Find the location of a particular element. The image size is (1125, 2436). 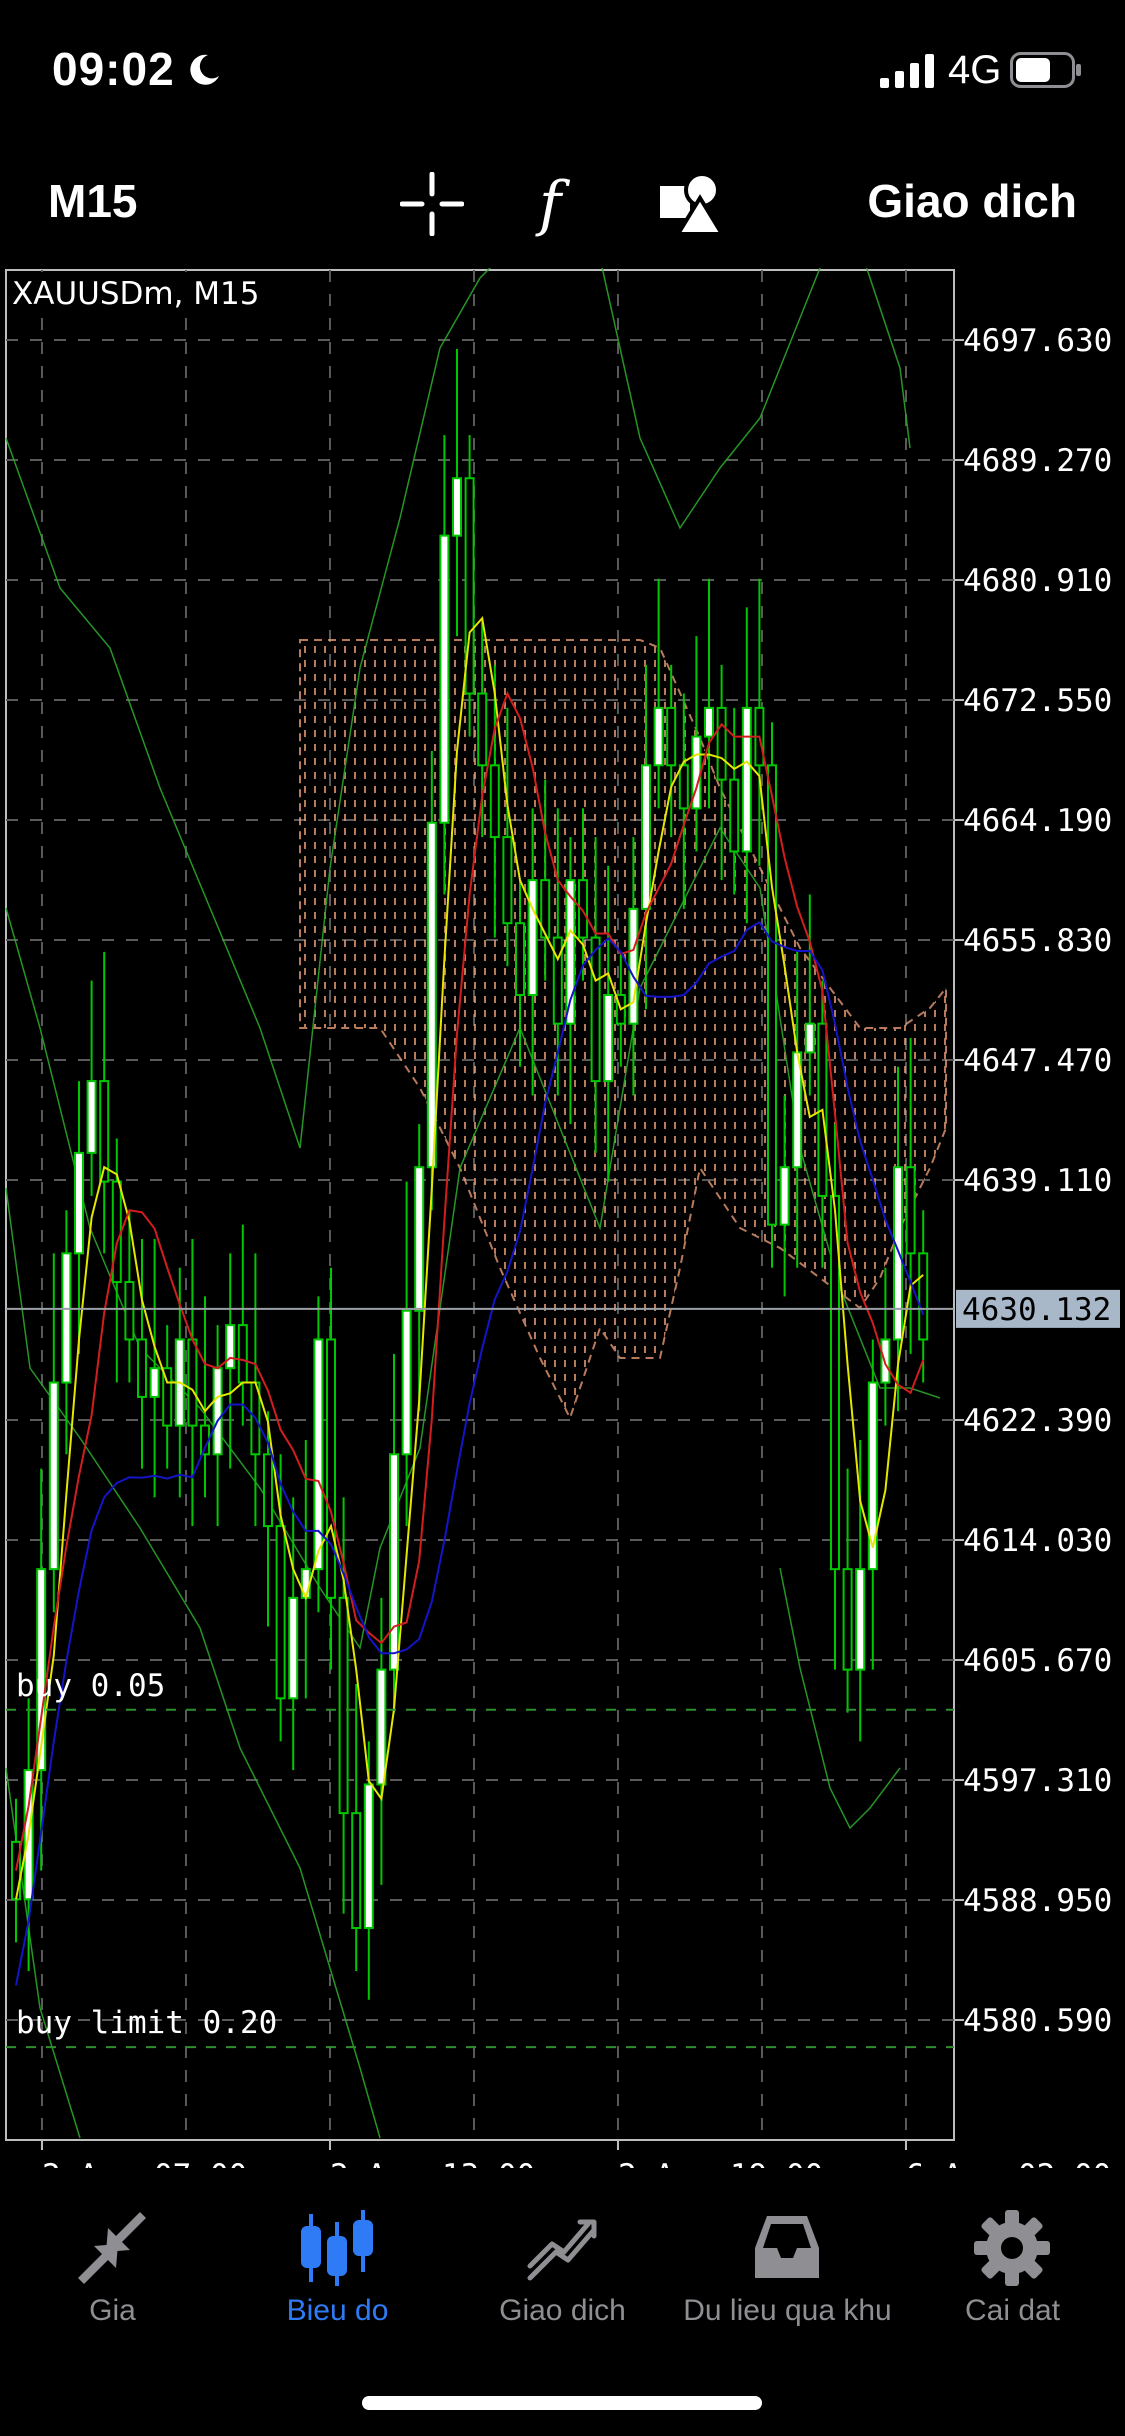

battery-icon is located at coordinates (1045, 70).